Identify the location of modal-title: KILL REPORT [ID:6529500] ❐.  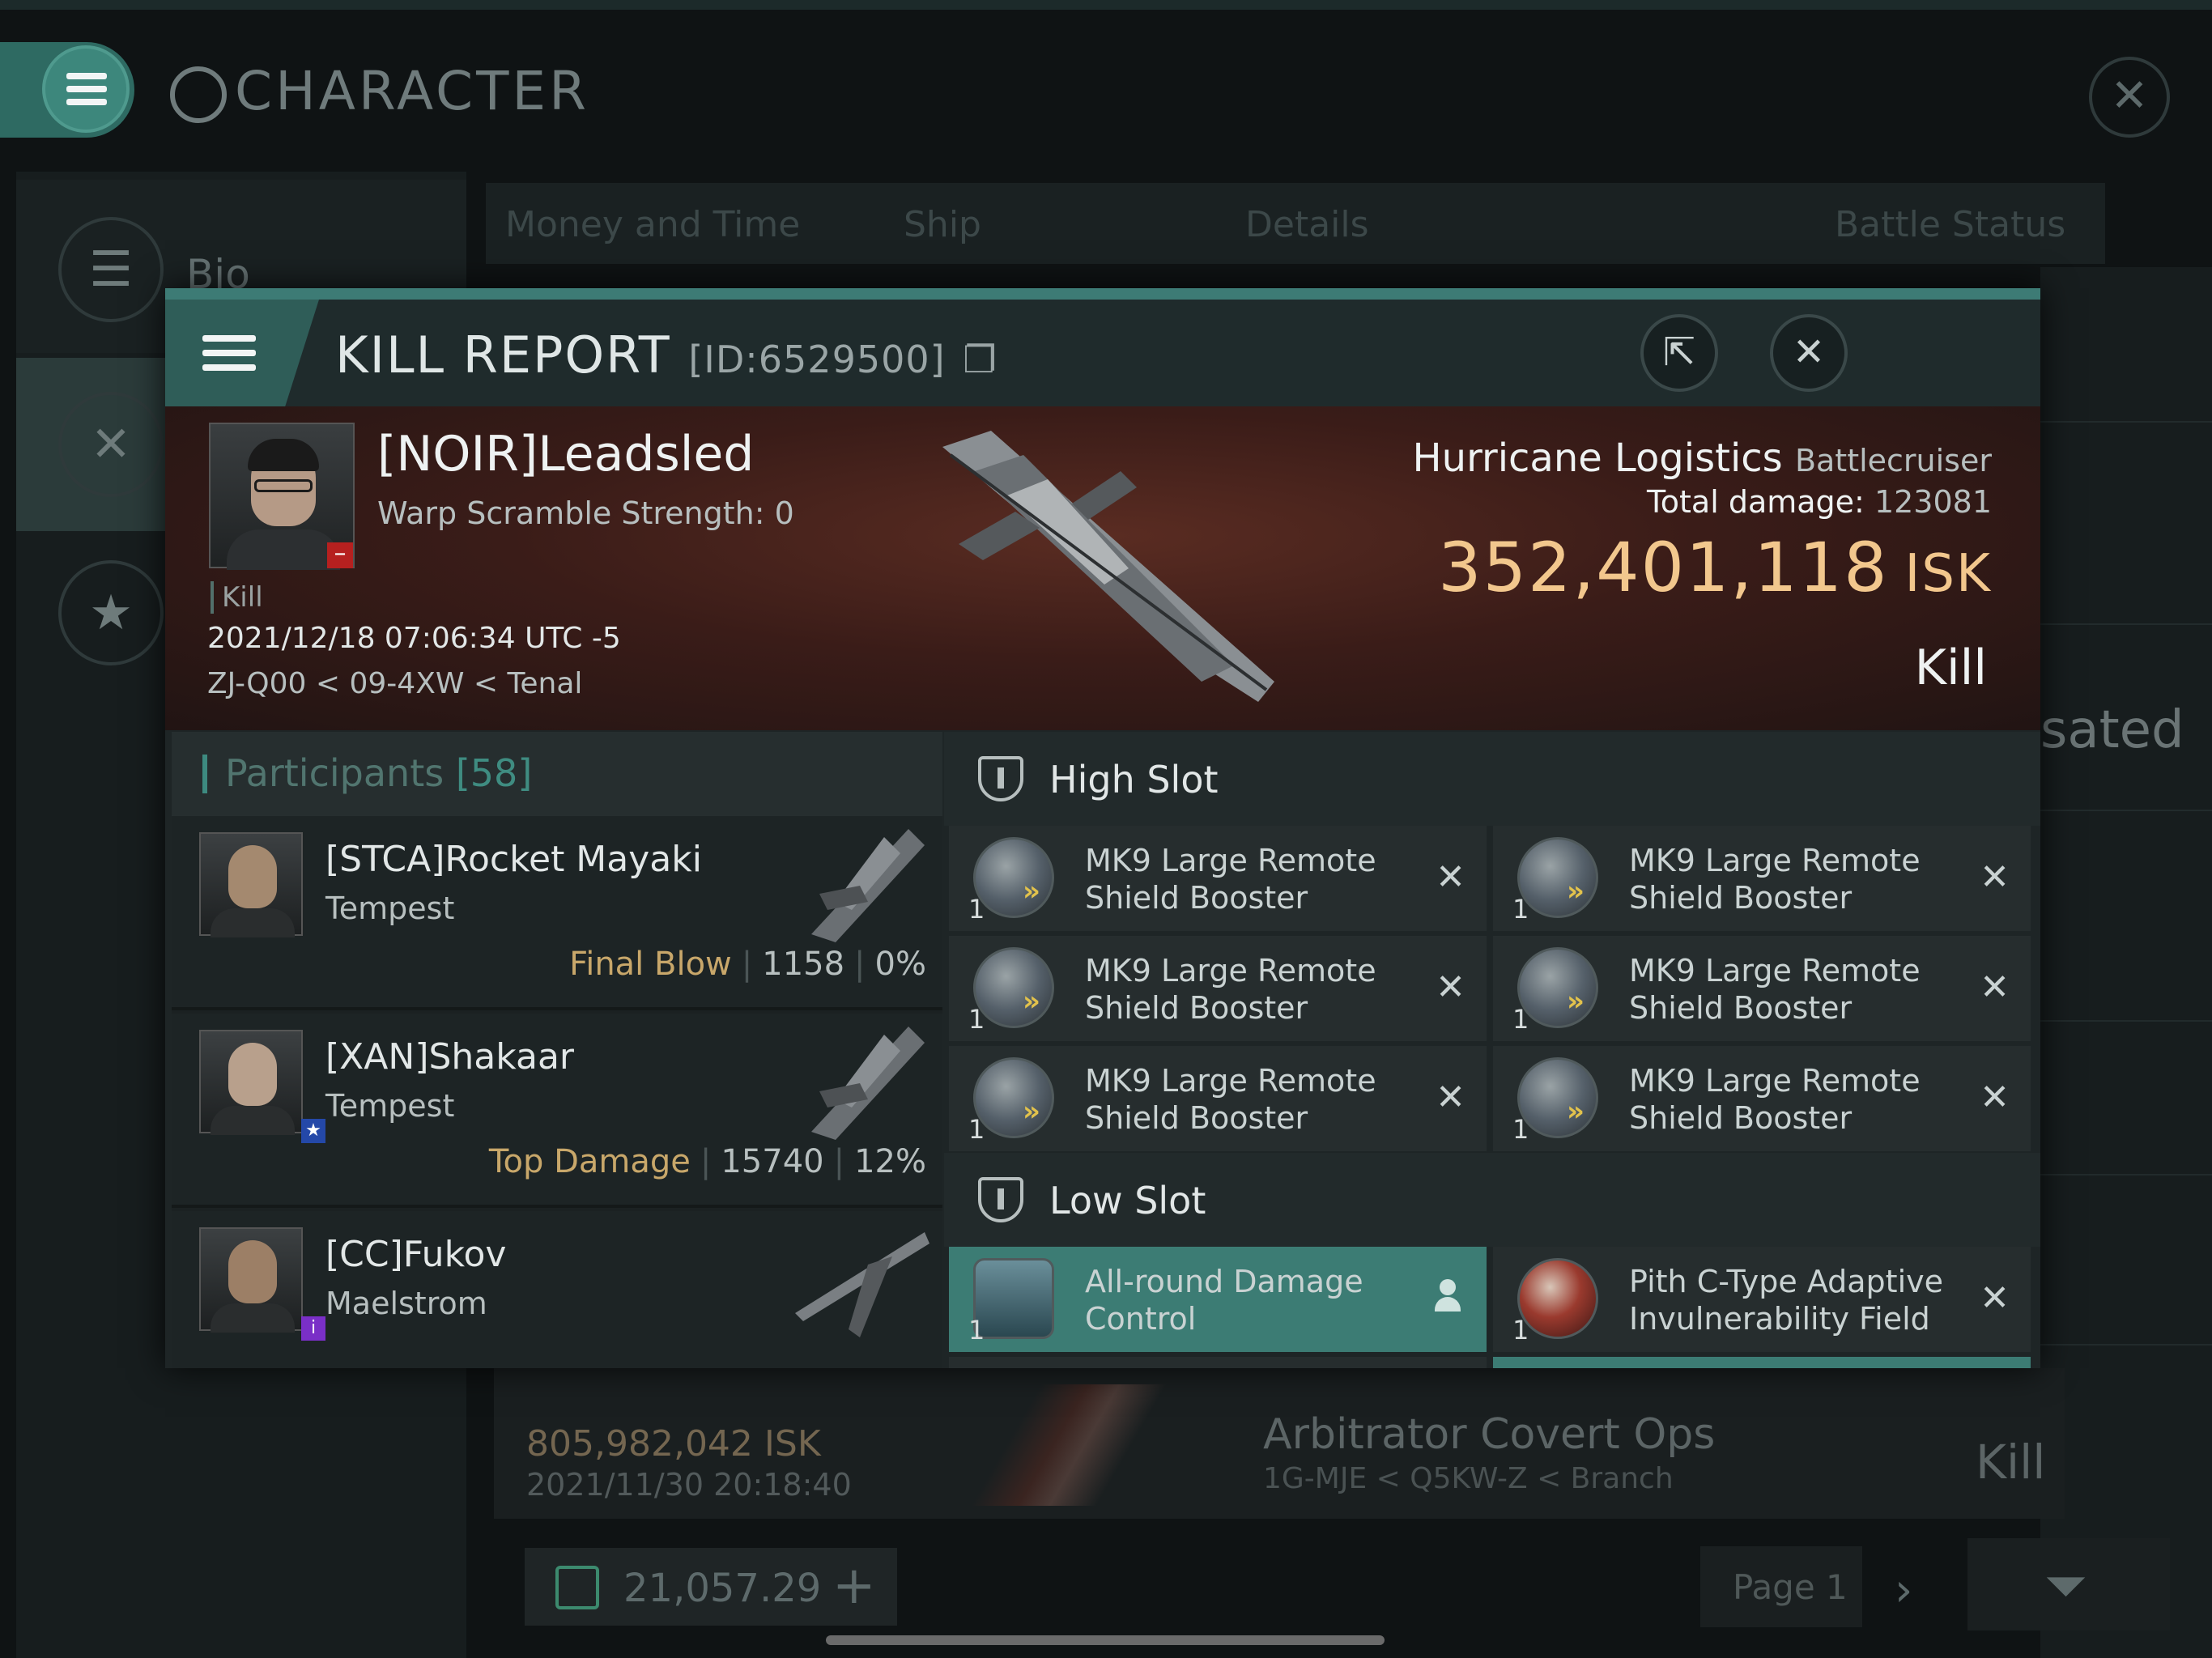
(666, 355).